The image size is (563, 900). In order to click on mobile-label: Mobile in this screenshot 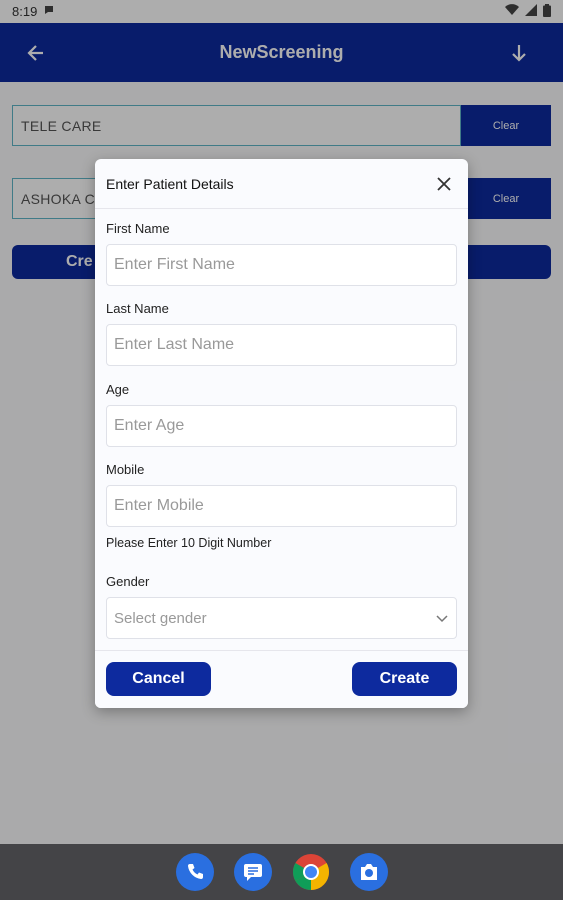, I will do `click(125, 469)`.